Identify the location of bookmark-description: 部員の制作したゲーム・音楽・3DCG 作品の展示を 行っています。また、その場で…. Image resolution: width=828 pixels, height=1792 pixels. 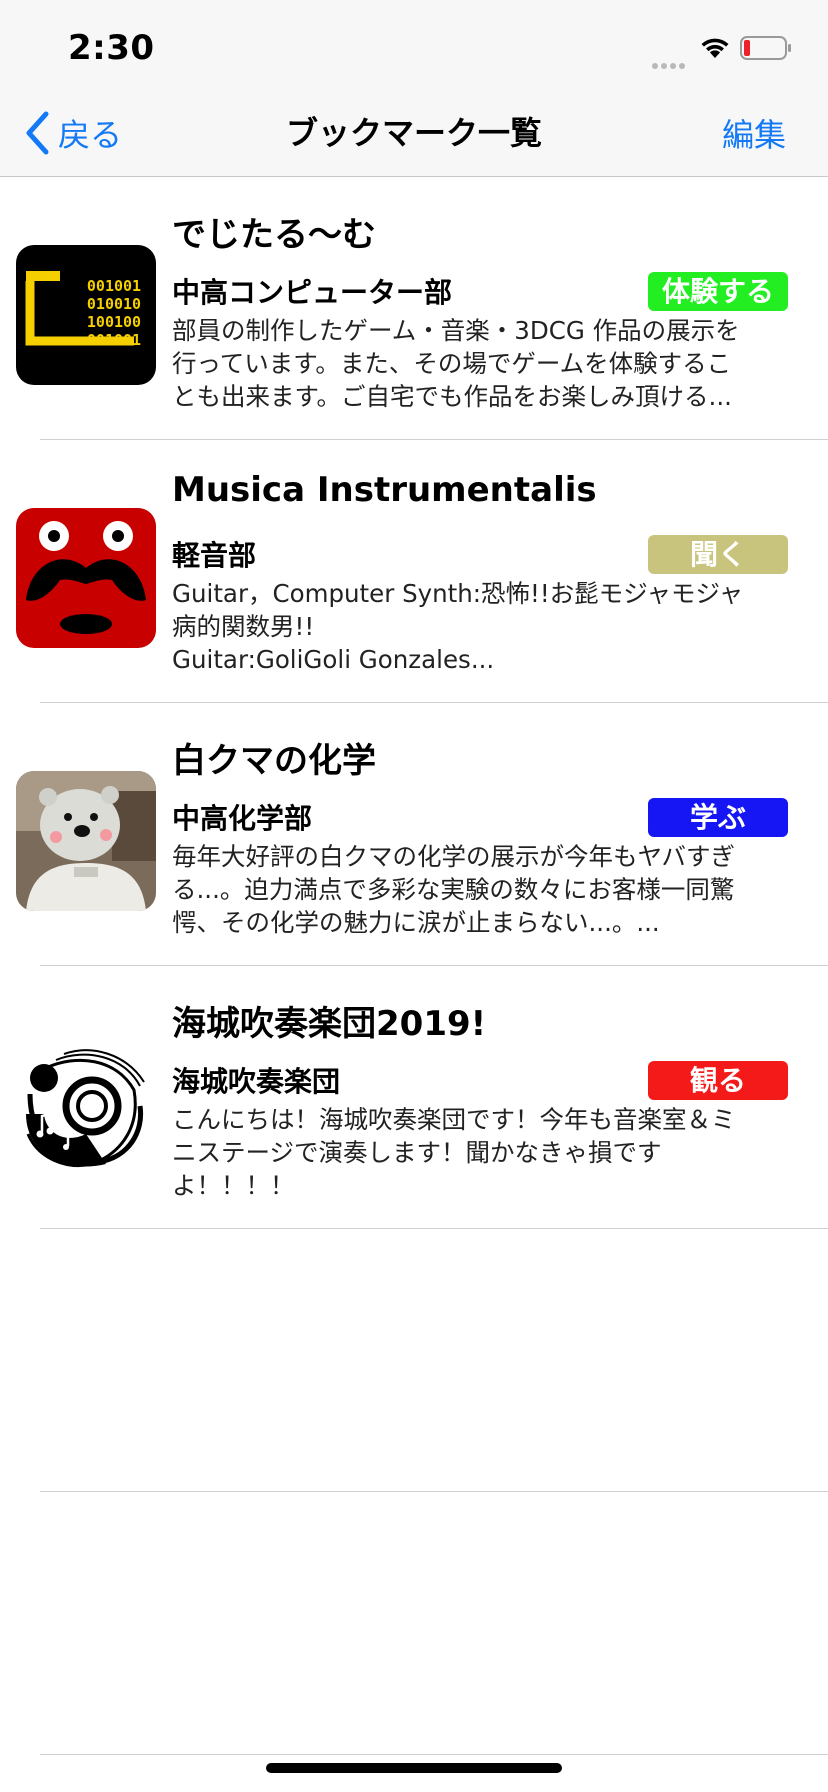
(482, 363).